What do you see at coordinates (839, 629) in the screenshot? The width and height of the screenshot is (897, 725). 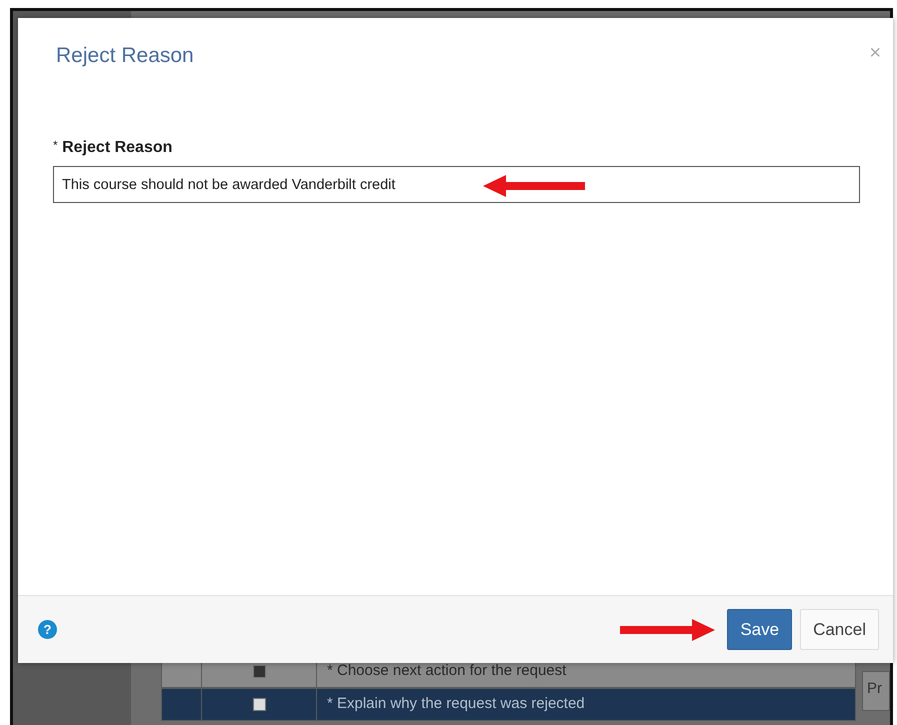 I see `cancel-button: Cancel` at bounding box center [839, 629].